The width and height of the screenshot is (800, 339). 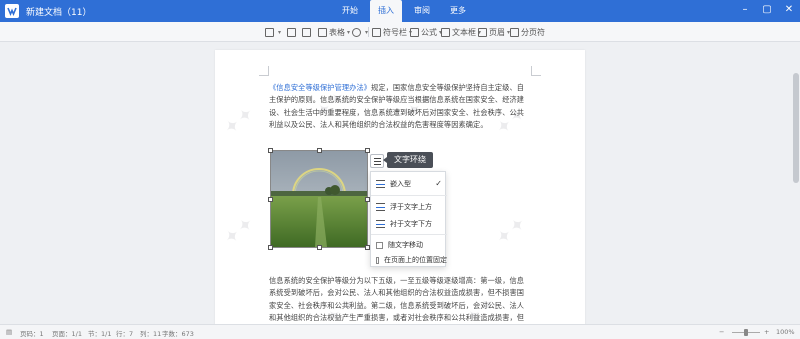 I want to click on formula-icon, so click(x=414, y=32).